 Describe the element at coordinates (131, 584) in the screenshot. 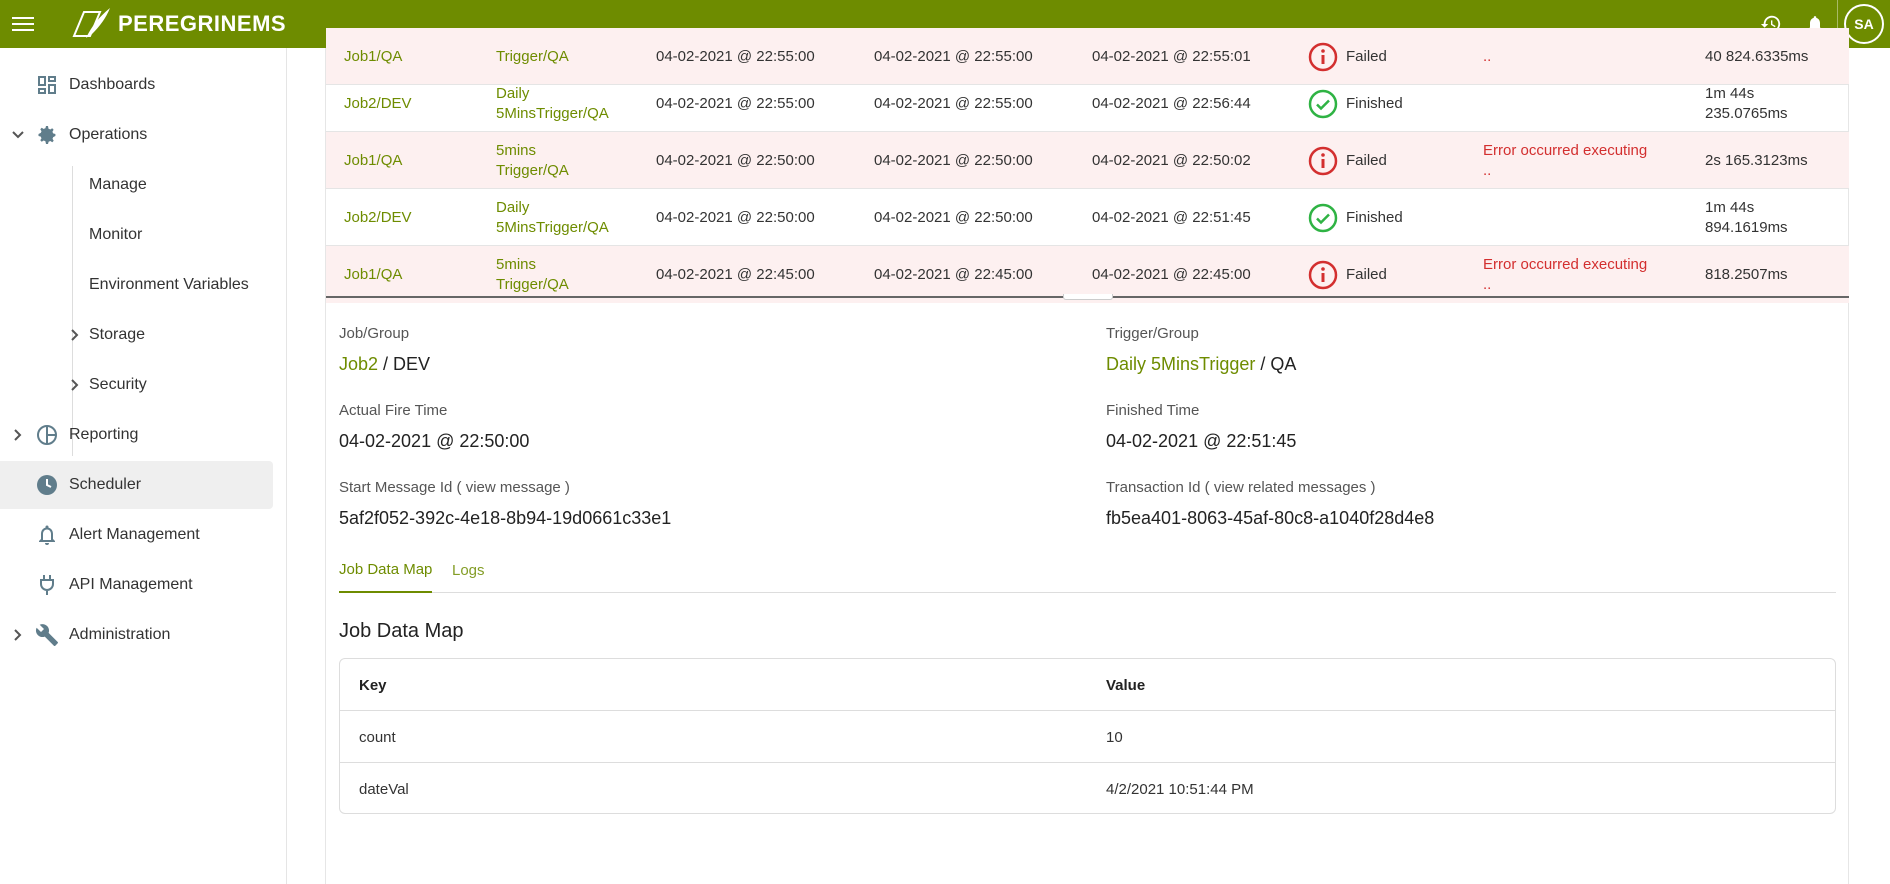

I see `sidebar-item-label: API Management` at that location.